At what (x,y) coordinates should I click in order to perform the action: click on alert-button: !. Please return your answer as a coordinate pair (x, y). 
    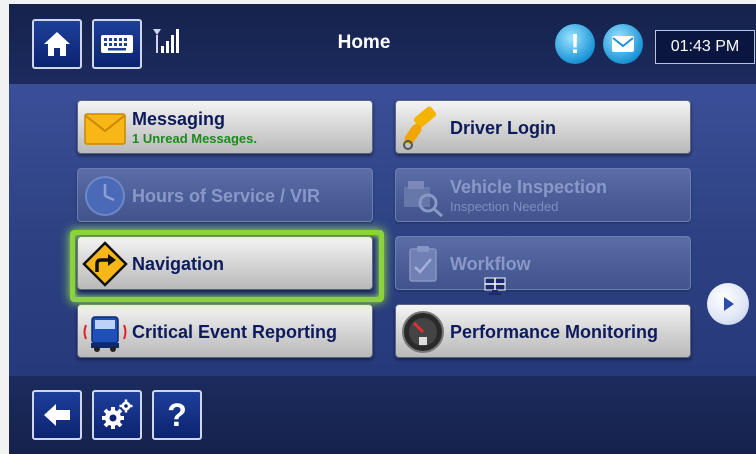
    Looking at the image, I should click on (575, 44).